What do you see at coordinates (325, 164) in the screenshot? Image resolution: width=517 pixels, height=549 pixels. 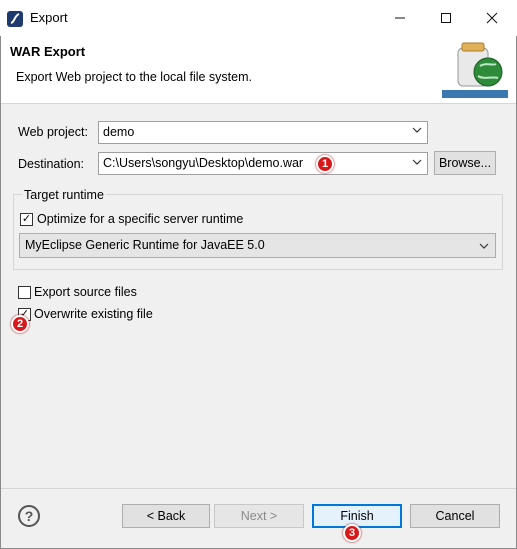 I see `annotation-badge-1: 1` at bounding box center [325, 164].